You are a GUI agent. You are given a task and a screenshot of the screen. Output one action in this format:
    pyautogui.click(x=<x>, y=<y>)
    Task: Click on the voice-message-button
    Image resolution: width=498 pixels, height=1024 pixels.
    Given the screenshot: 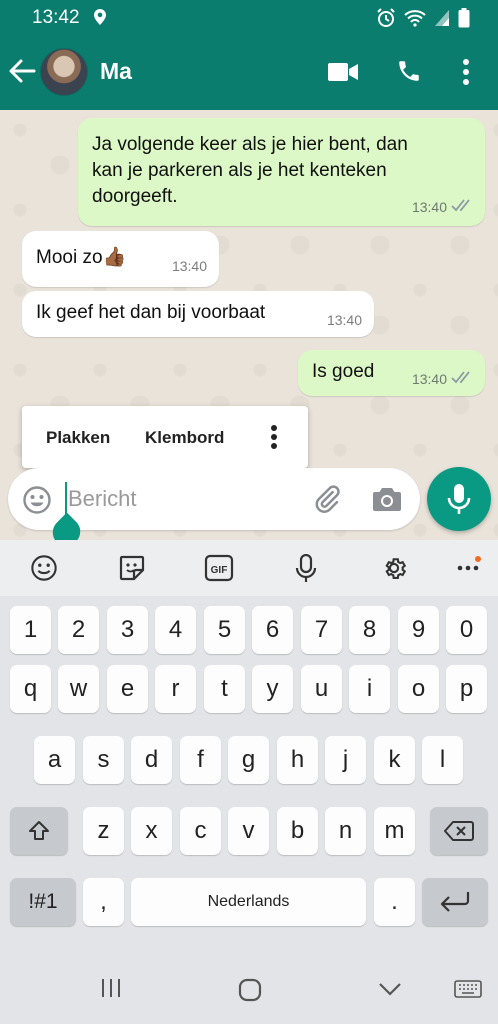 What is the action you would take?
    pyautogui.click(x=459, y=499)
    